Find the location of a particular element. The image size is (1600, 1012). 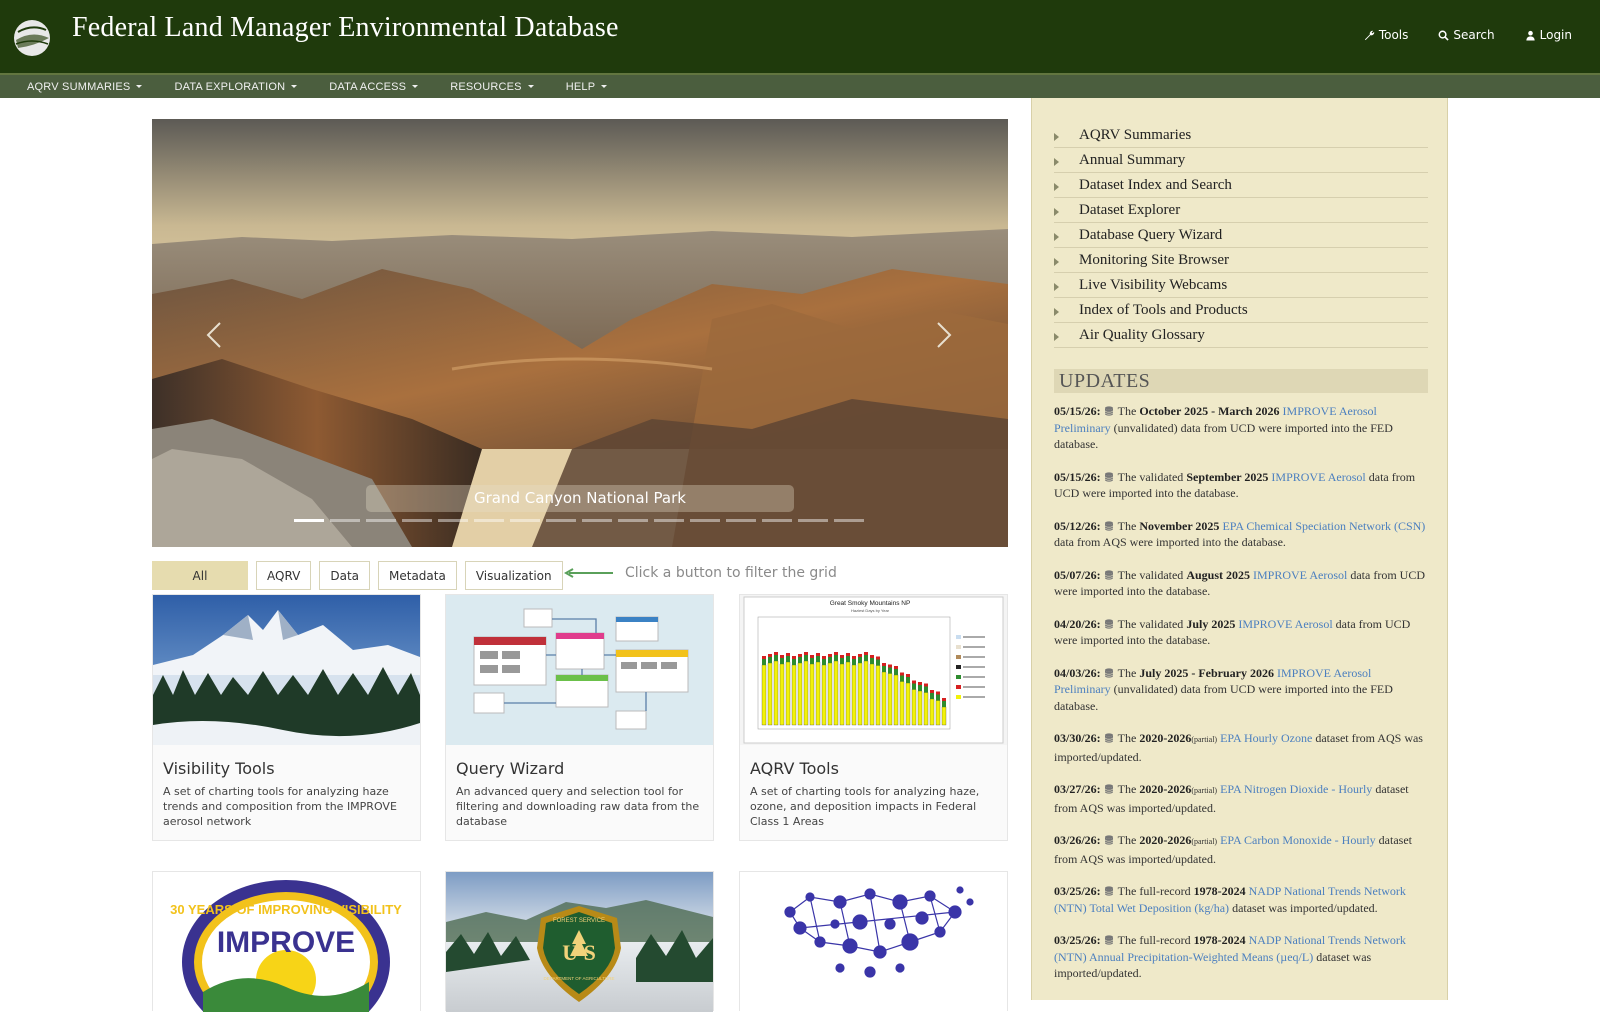

card-network-map is located at coordinates (873, 941).